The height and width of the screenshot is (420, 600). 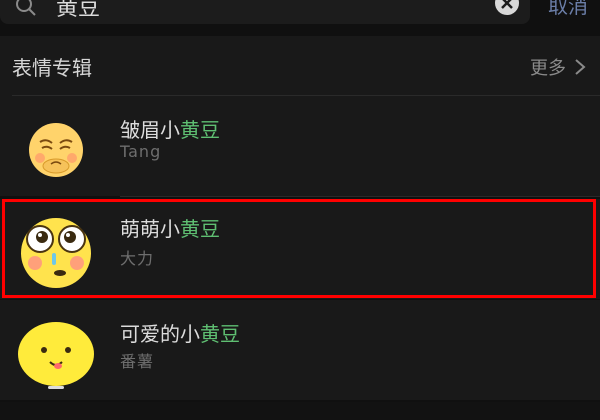 What do you see at coordinates (548, 67) in the screenshot?
I see `more-button: 更多` at bounding box center [548, 67].